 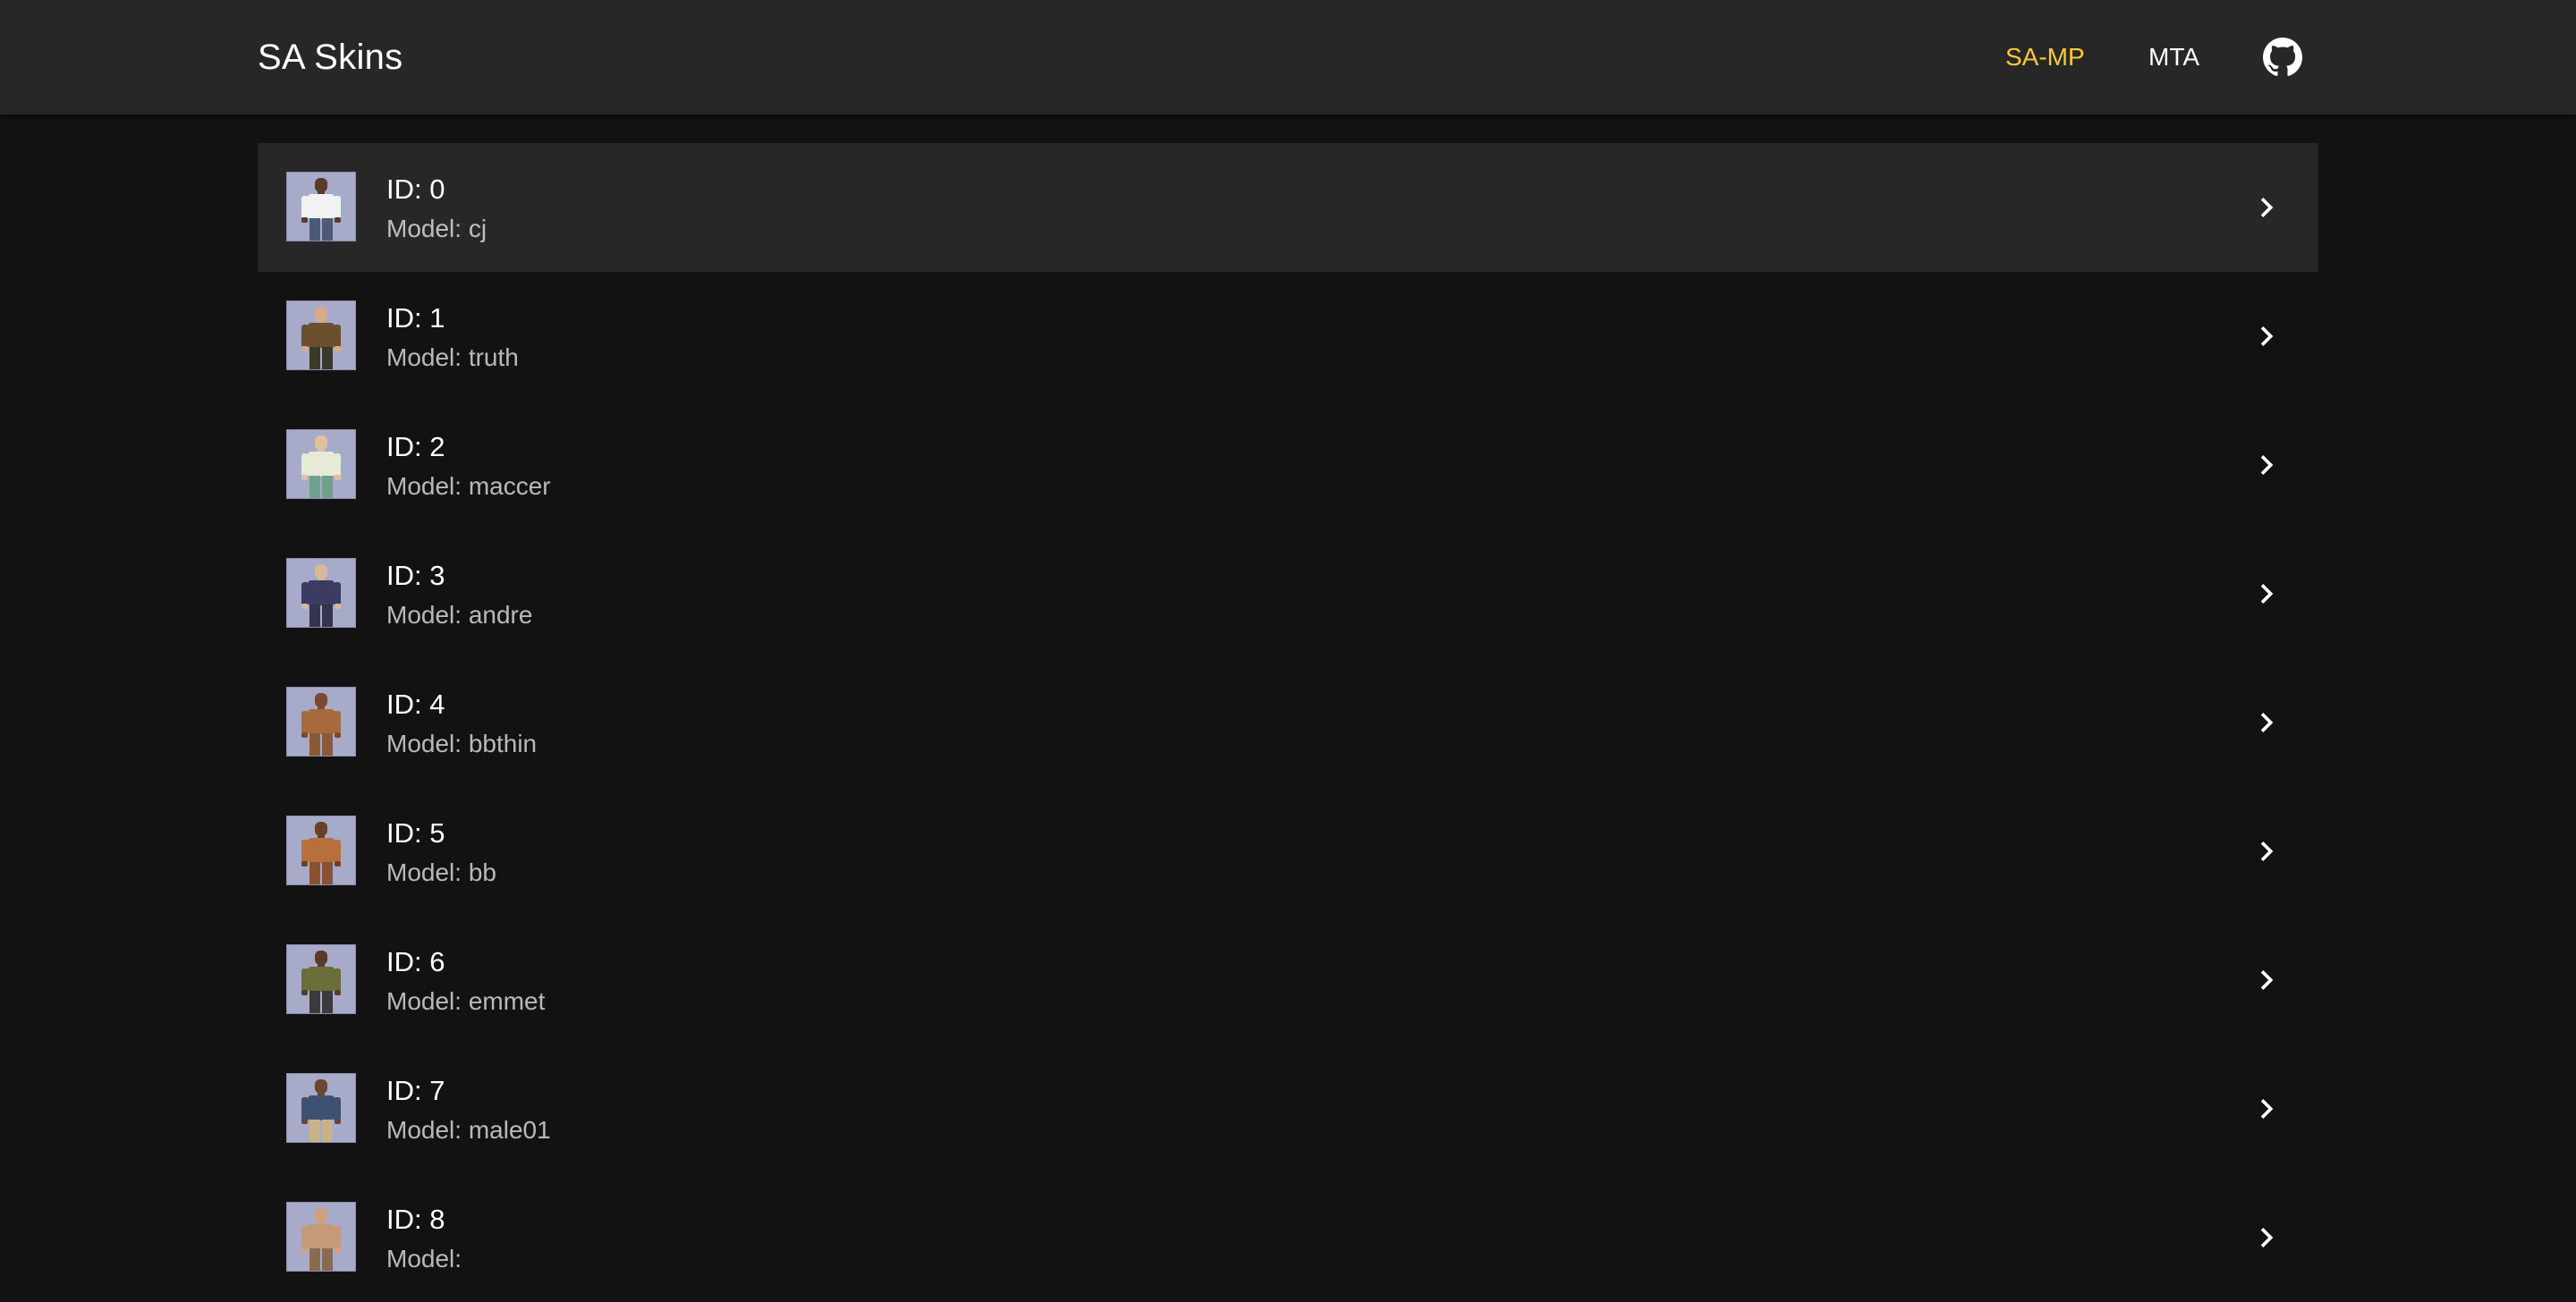 I want to click on app-title: SA Skins, so click(x=330, y=57).